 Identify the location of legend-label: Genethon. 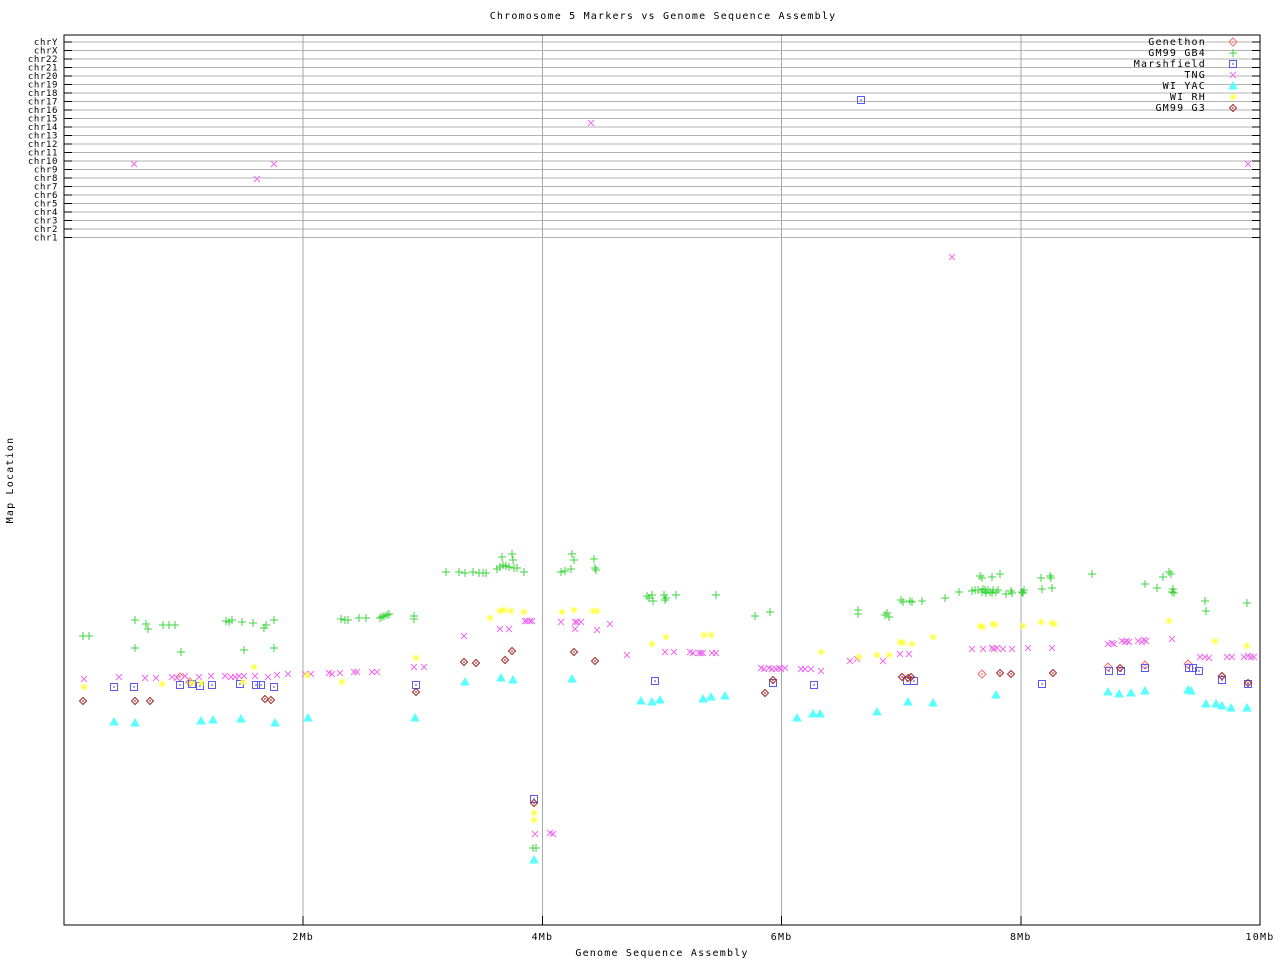
(1177, 42).